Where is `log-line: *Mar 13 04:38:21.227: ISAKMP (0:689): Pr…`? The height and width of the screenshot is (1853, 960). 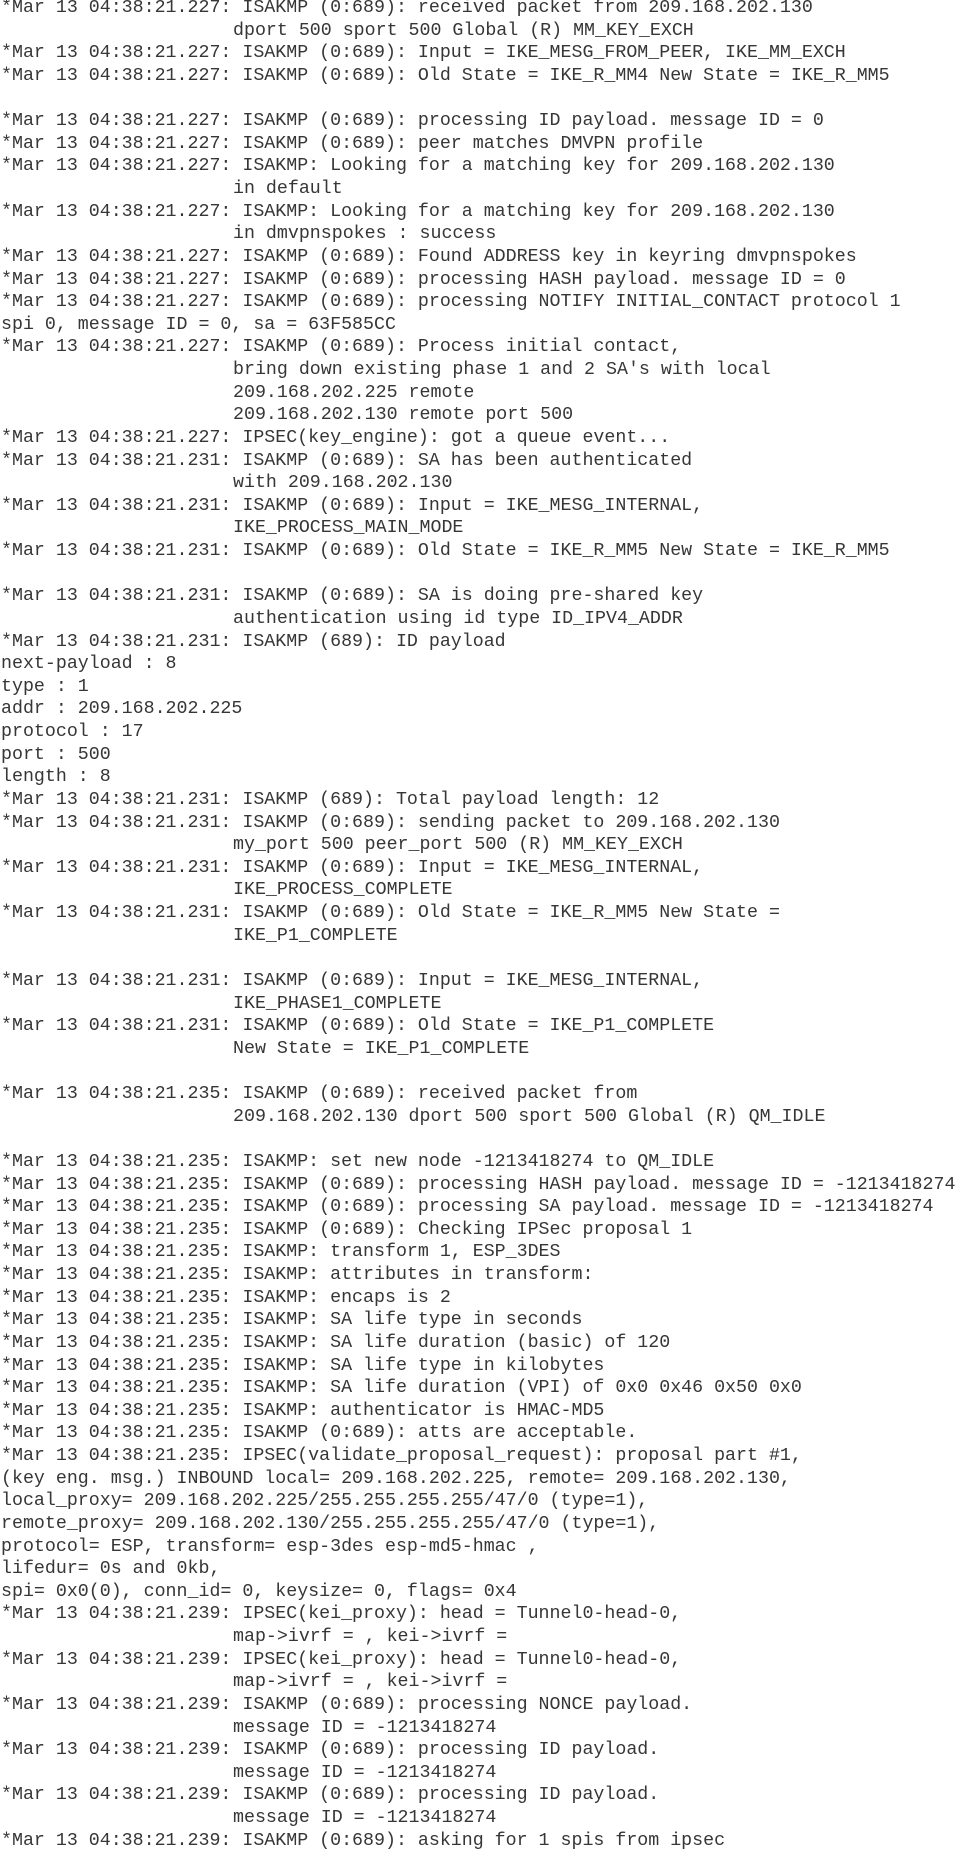
log-line: *Mar 13 04:38:21.227: ISAKMP (0:689): Pr… is located at coordinates (341, 347).